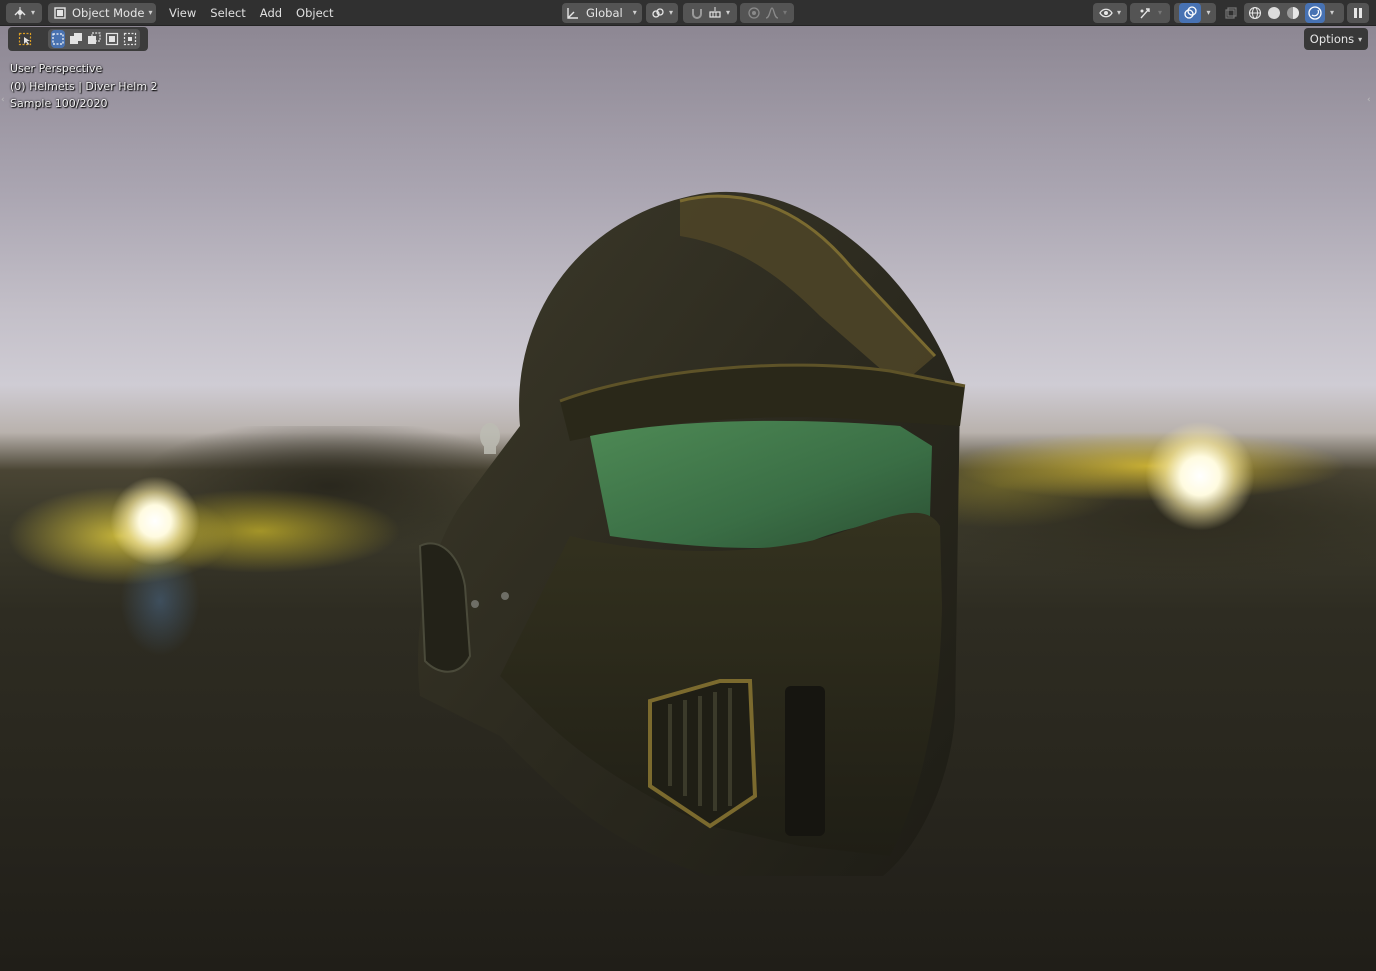 Image resolution: width=1376 pixels, height=971 pixels. I want to click on select-extend-icon, so click(76, 39).